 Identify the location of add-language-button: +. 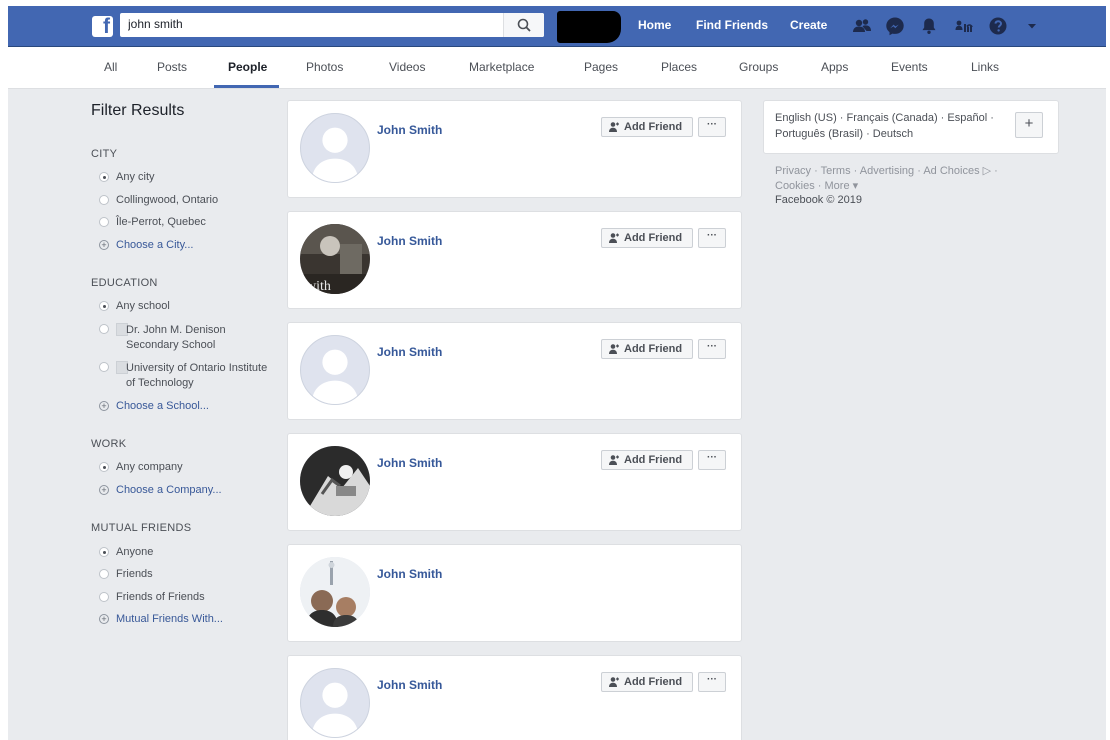
(1029, 125).